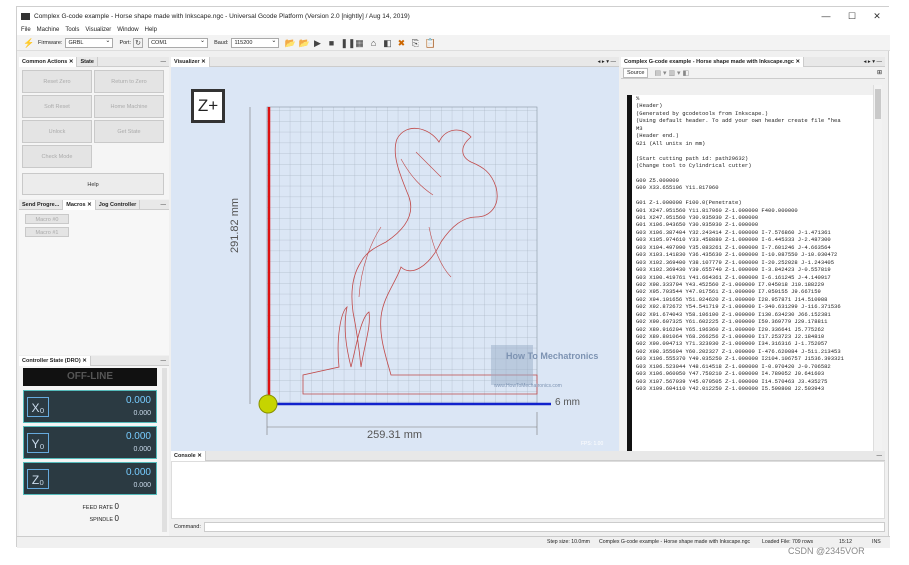 This screenshot has height=565, width=909. Describe the element at coordinates (151, 30) in the screenshot. I see `menu-help: Help` at that location.